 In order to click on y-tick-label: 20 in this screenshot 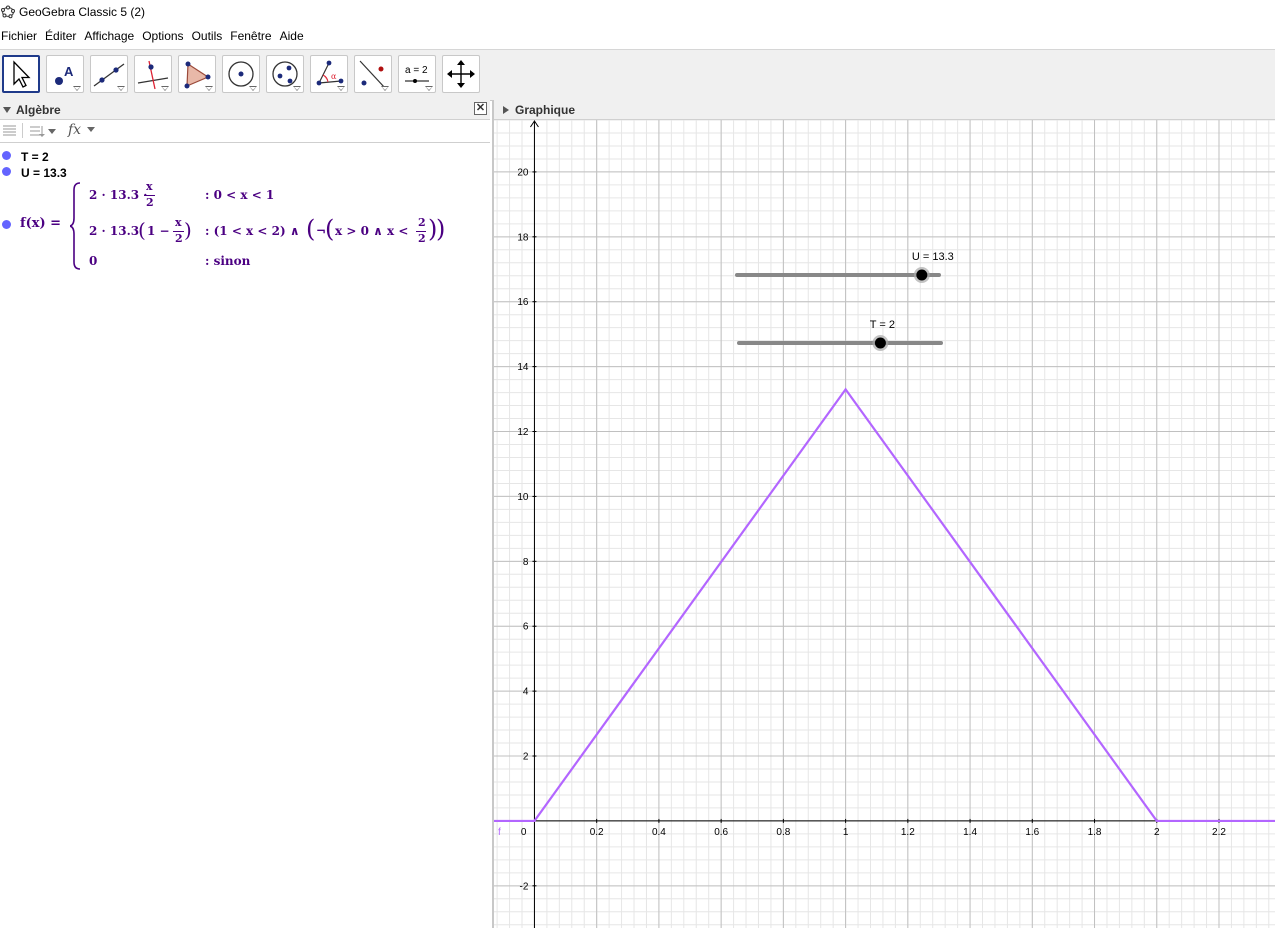, I will do `click(523, 172)`.